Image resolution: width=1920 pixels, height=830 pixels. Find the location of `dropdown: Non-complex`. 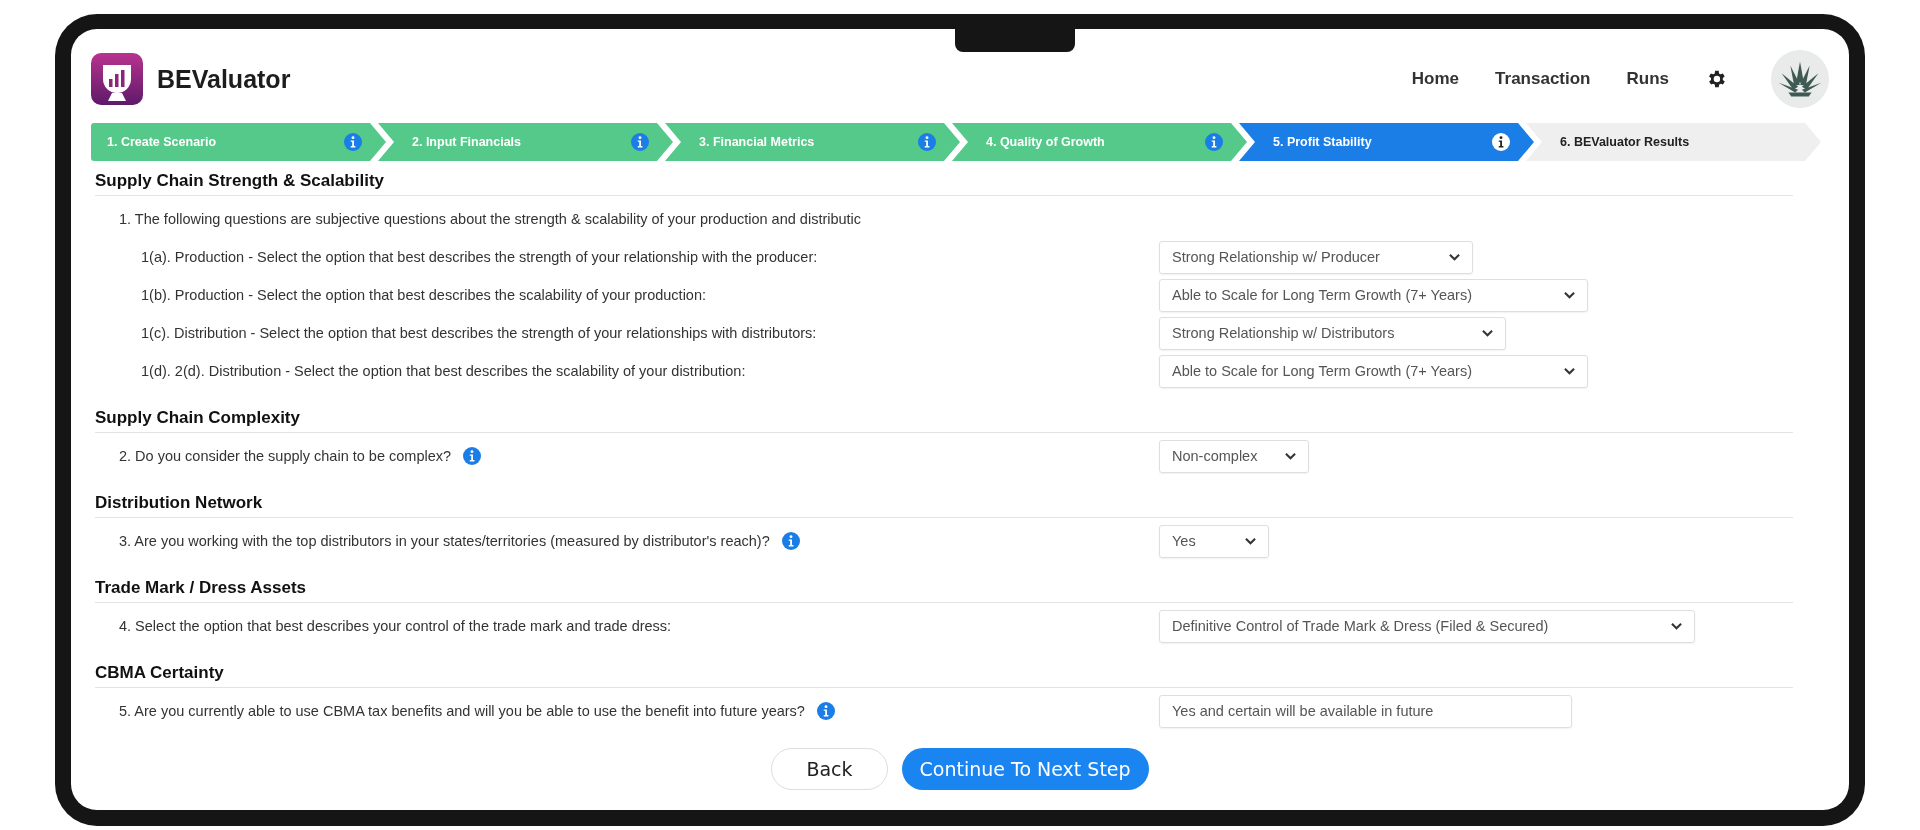

dropdown: Non-complex is located at coordinates (1234, 456).